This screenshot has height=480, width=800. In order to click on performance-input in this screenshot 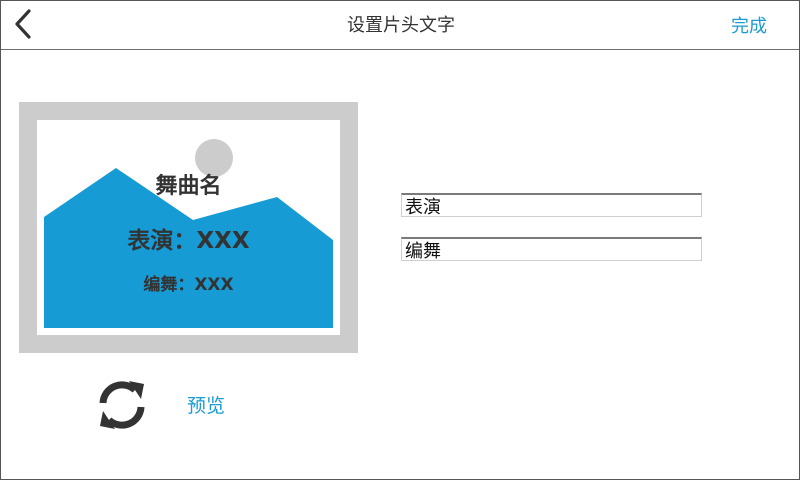, I will do `click(551, 205)`.